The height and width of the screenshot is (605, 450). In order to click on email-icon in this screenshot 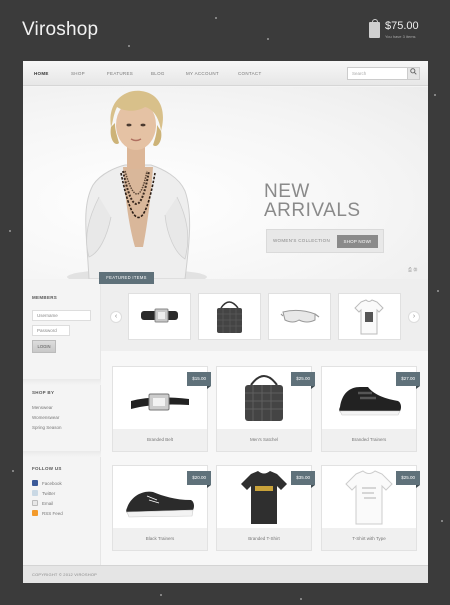, I will do `click(35, 503)`.